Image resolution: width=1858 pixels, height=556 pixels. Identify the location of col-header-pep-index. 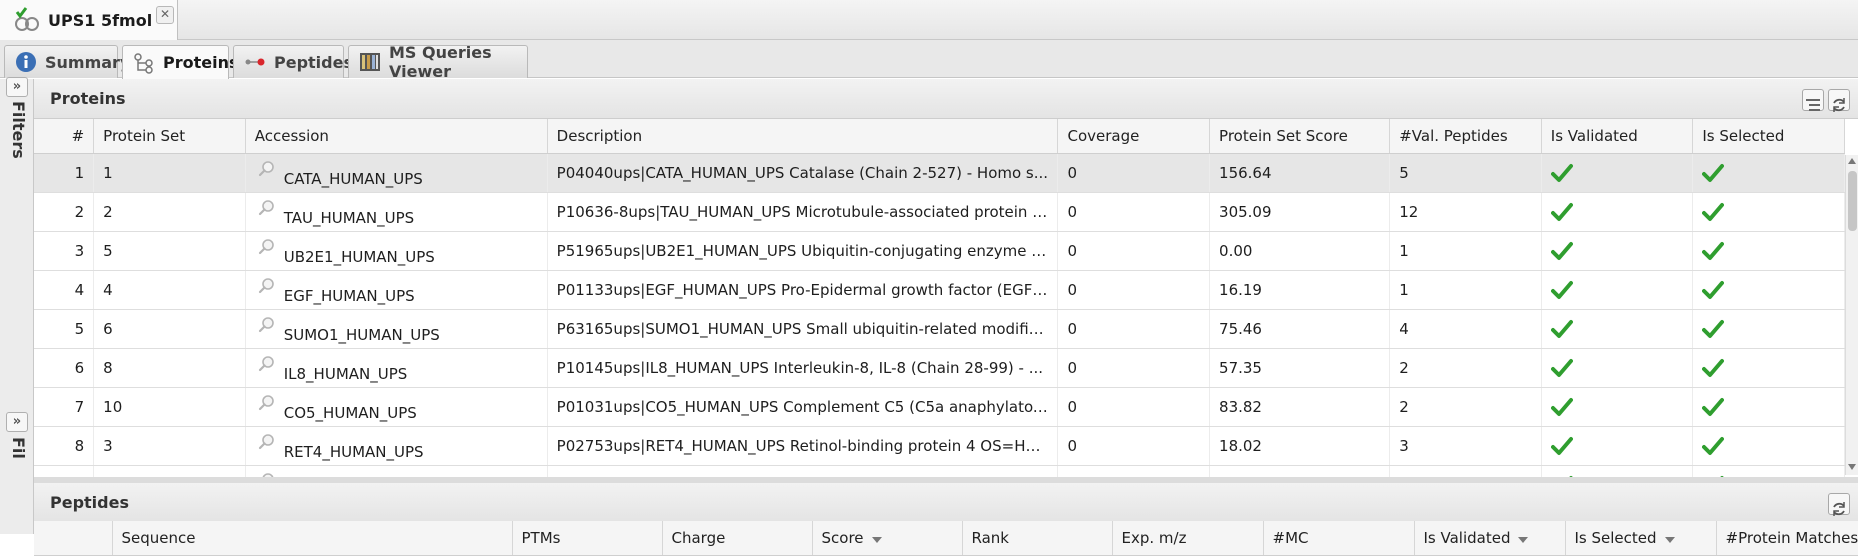
(73, 538).